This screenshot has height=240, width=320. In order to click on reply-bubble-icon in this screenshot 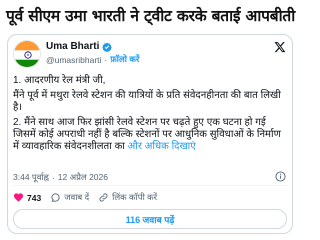, I will do `click(55, 197)`.